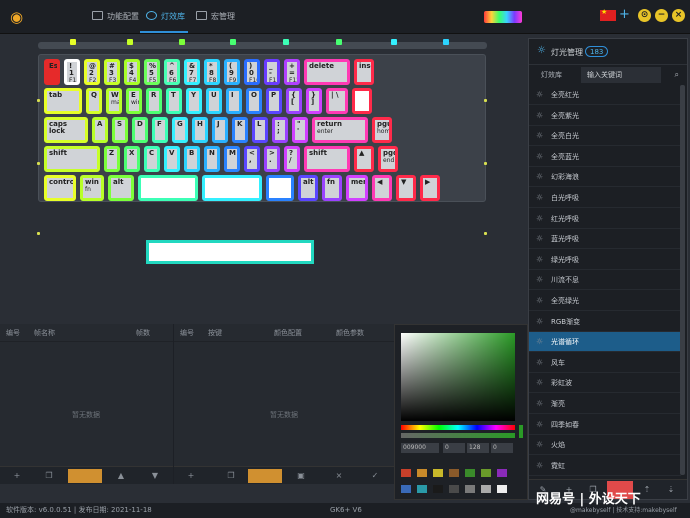 This screenshot has width=690, height=518. I want to click on effect-item: 全亮蓝光, so click(605, 157).